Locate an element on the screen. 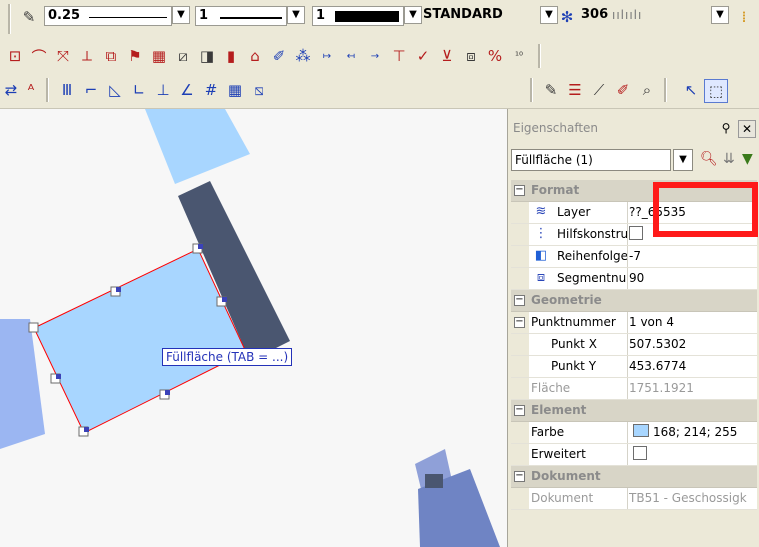 The image size is (759, 547). sort-icon: ⇊ is located at coordinates (729, 159).